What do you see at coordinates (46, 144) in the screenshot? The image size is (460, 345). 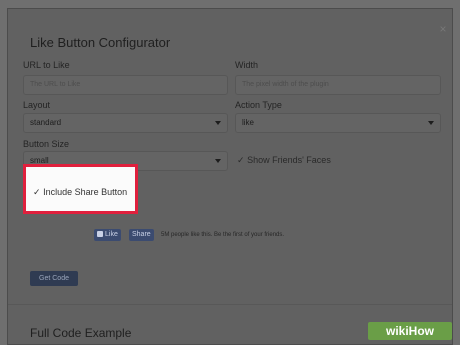 I see `button-size-label: Button Size` at bounding box center [46, 144].